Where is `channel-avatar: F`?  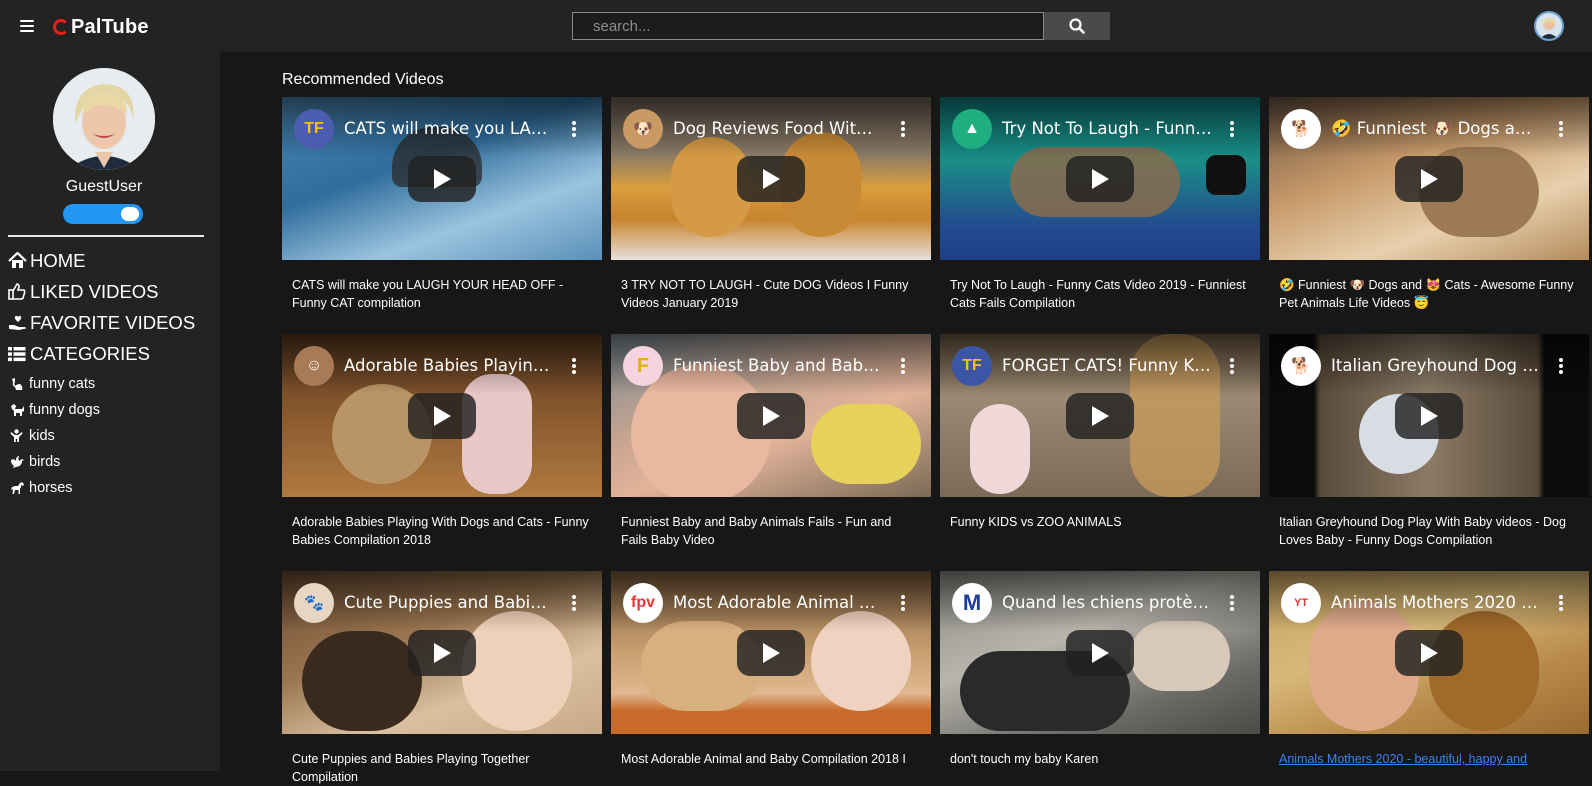
channel-avatar: F is located at coordinates (643, 366).